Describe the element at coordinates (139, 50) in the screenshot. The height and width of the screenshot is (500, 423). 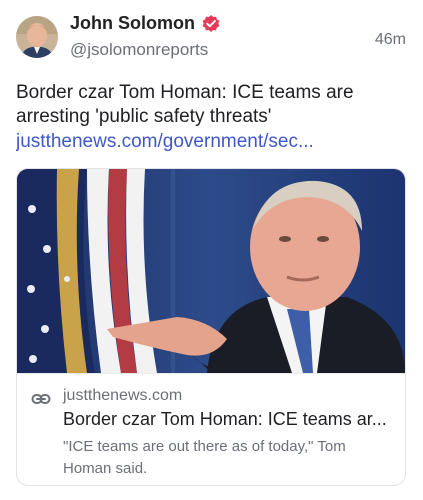
I see `author-handle: @jsolomonreports` at that location.